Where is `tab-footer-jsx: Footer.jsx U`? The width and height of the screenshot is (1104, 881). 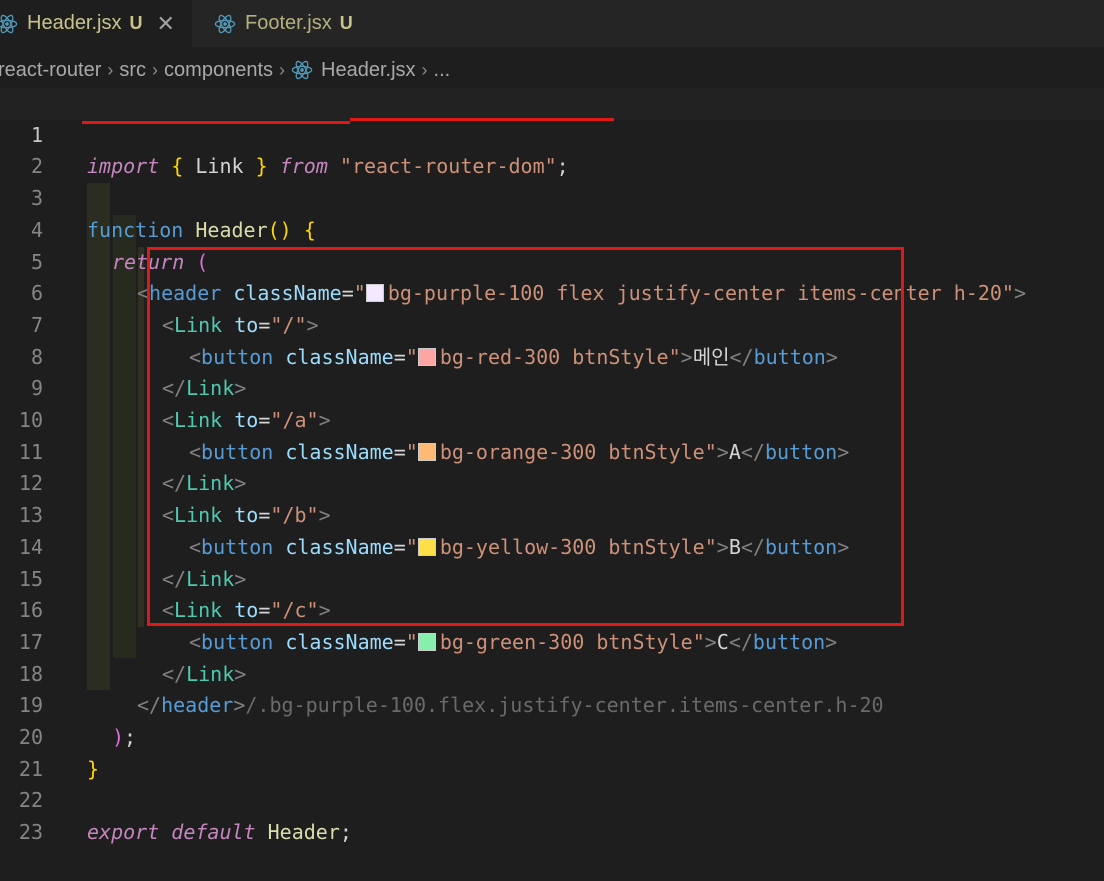
tab-footer-jsx: Footer.jsx U is located at coordinates (284, 23).